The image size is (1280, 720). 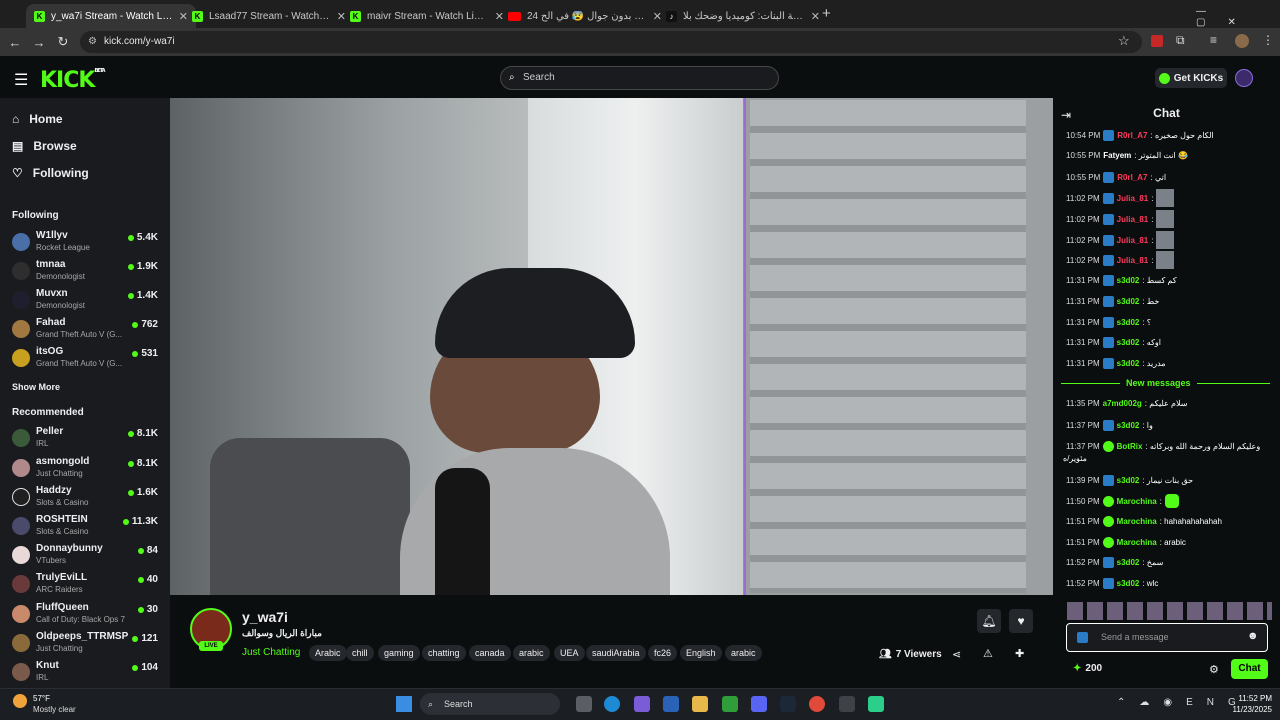 What do you see at coordinates (427, 16) in the screenshot?
I see `tab-maivr: Kmaivr Stream - Watch Live on K✕` at bounding box center [427, 16].